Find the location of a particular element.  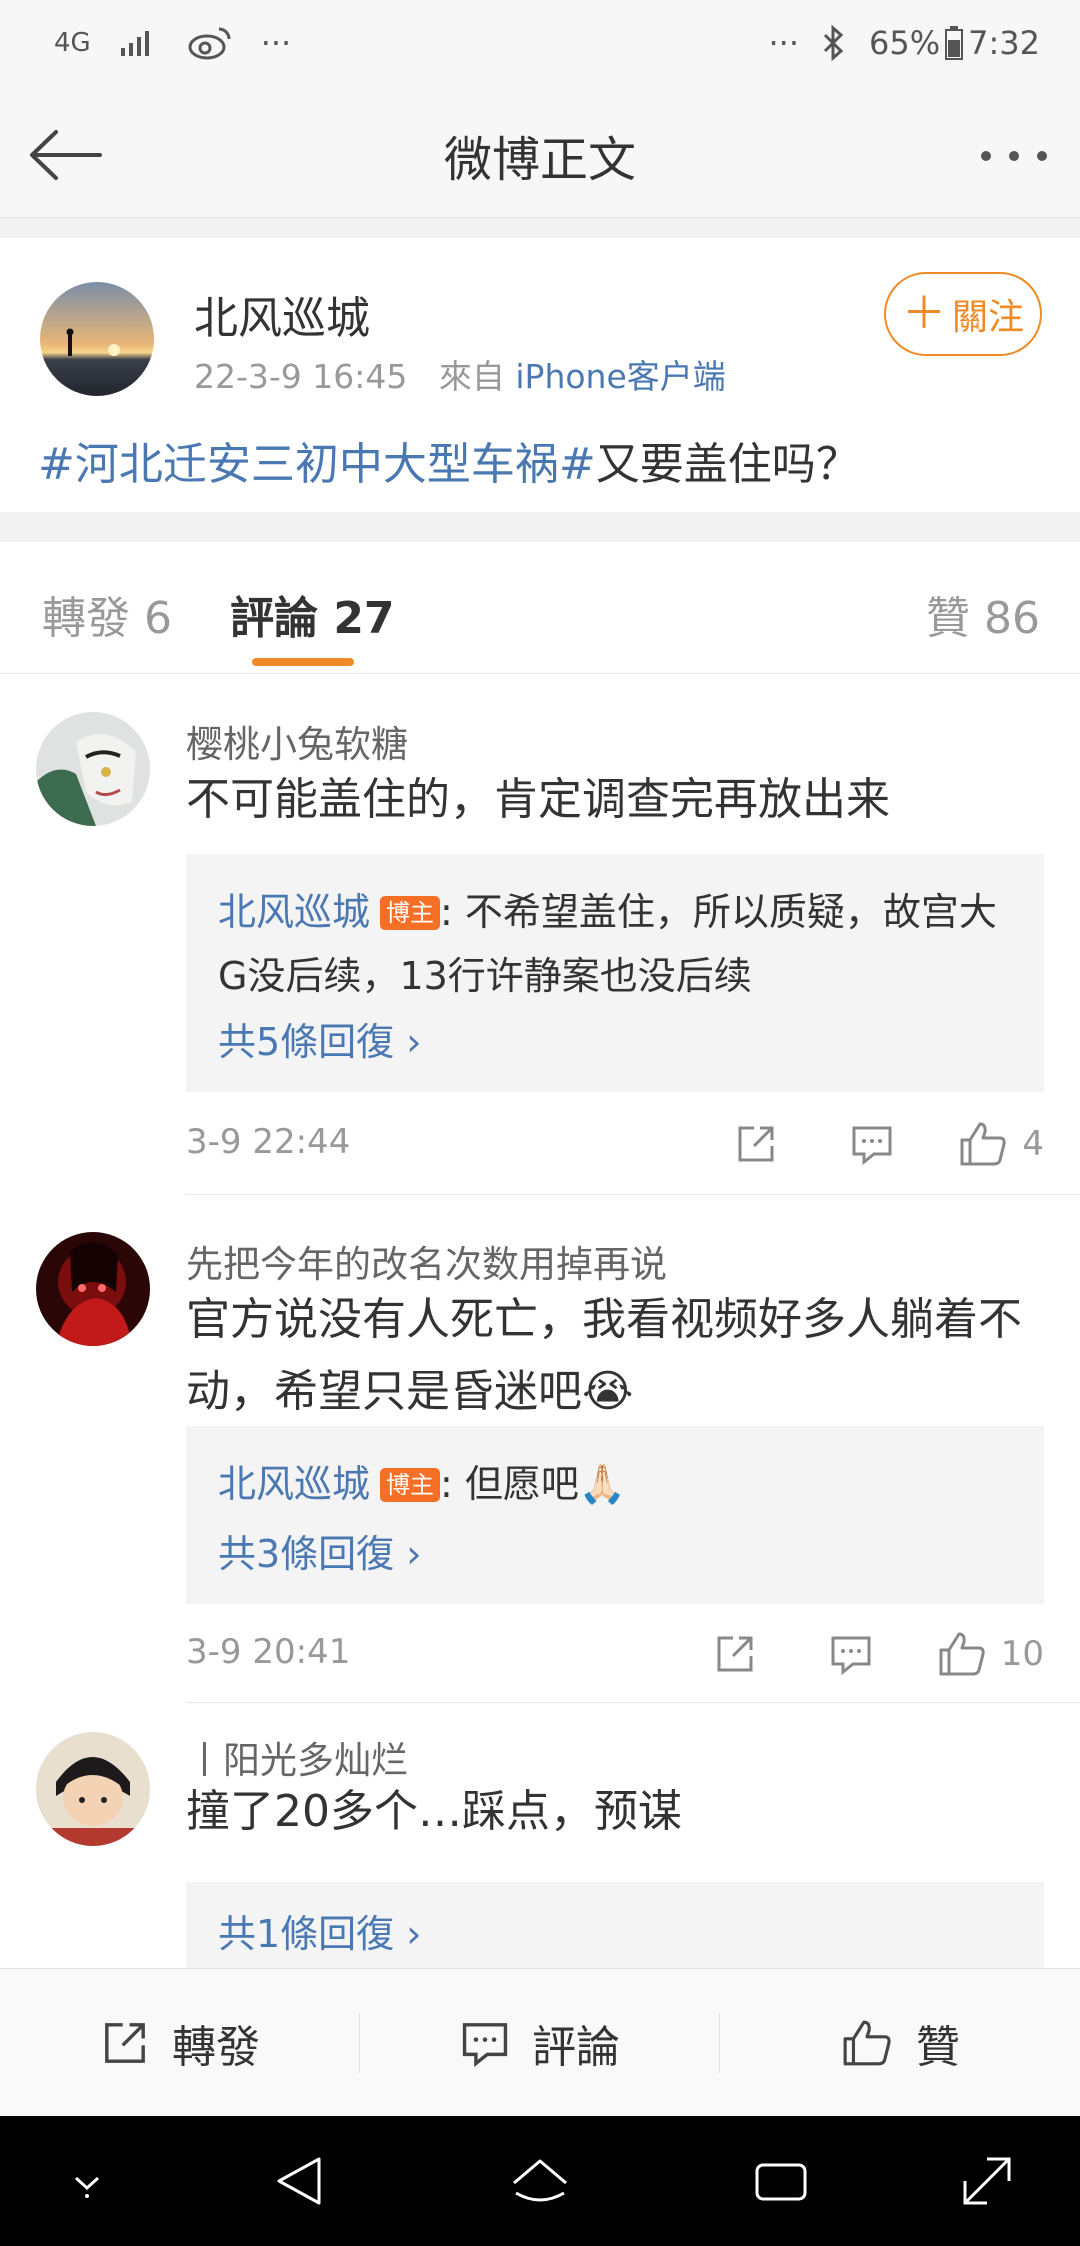

view-replies-link: 共5條回復 › is located at coordinates (615, 1042).